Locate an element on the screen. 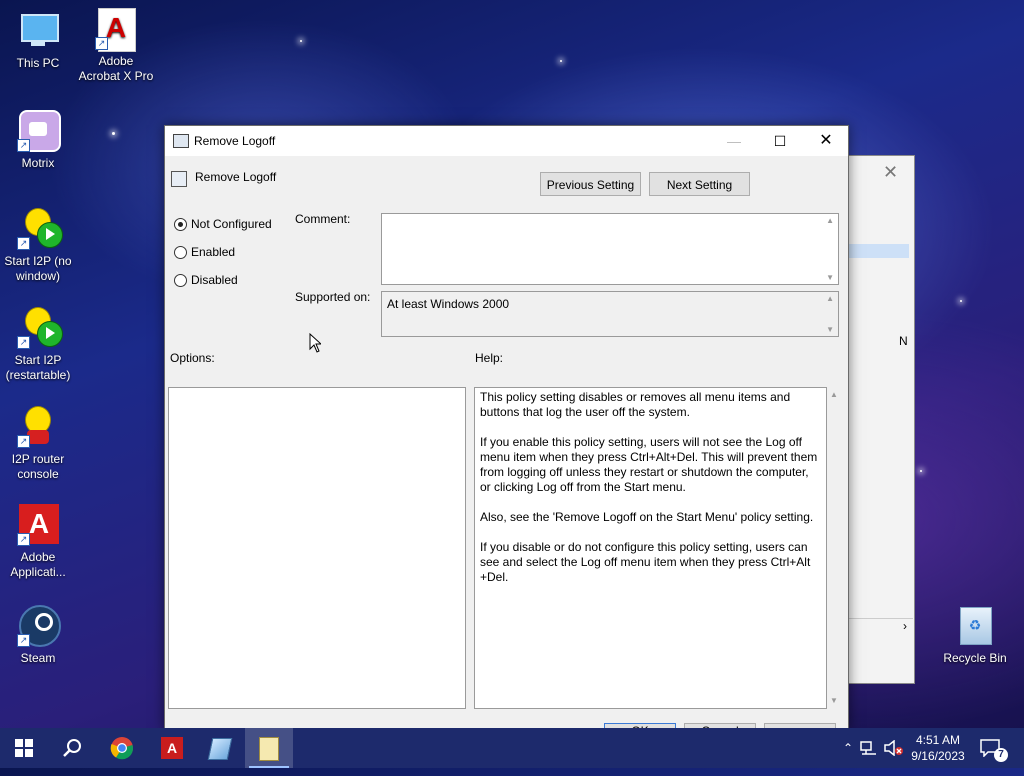 The height and width of the screenshot is (776, 1024). desktop-icon-label: I2P router console is located at coordinates (38, 466).